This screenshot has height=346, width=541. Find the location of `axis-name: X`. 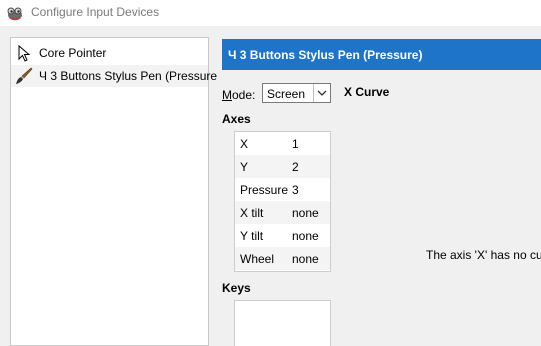

axis-name: X is located at coordinates (244, 144).